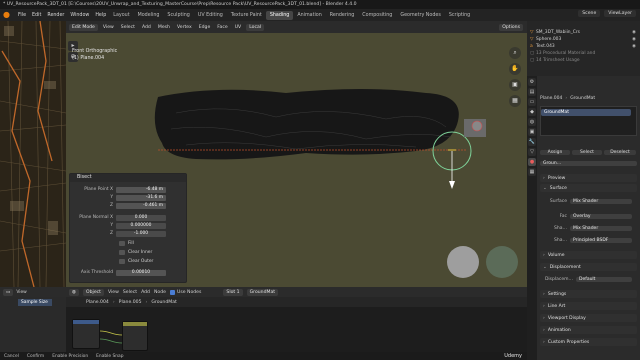 The width and height of the screenshot is (640, 360). Describe the element at coordinates (532, 92) in the screenshot. I see `render-tab-icon: ▤` at that location.